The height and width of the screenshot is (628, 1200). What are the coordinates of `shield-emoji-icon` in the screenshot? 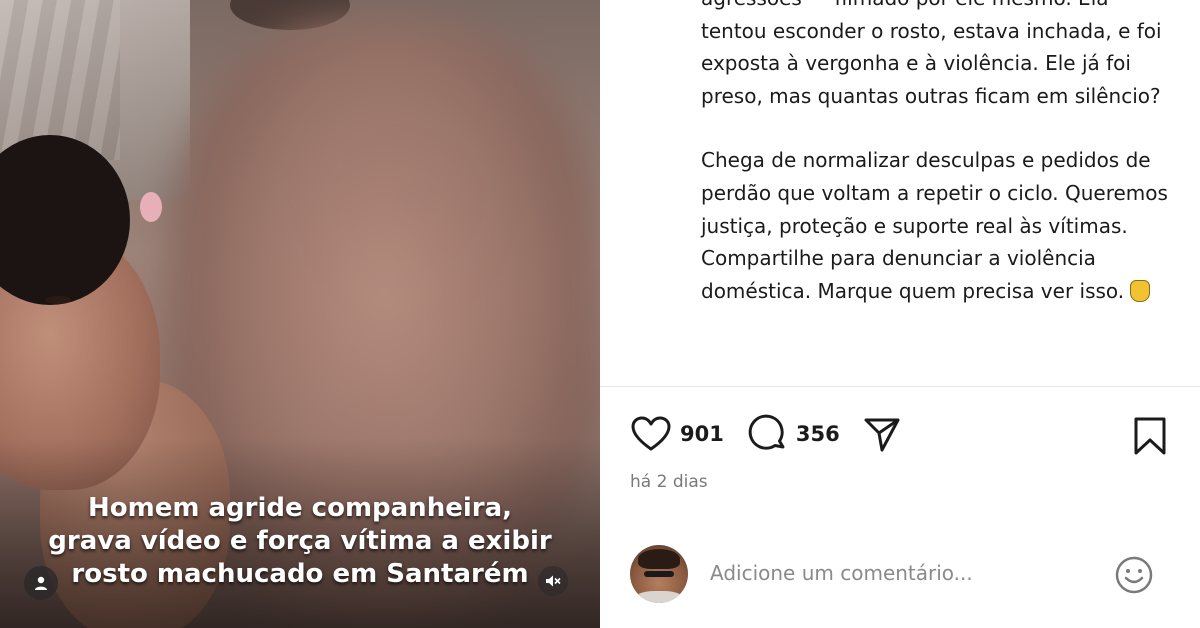 It's located at (1140, 290).